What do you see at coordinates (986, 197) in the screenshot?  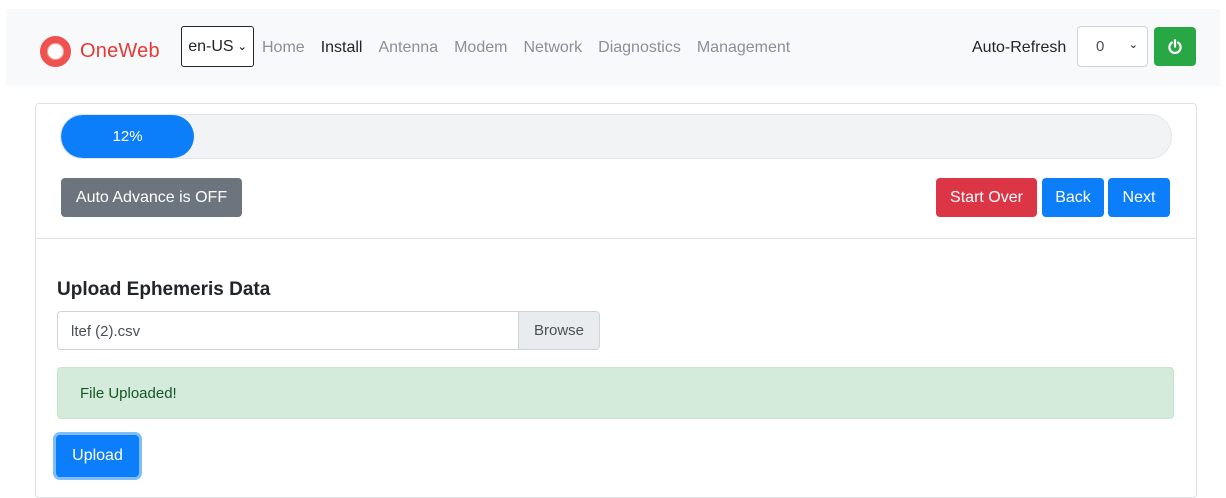 I see `start-over-button: Start Over` at bounding box center [986, 197].